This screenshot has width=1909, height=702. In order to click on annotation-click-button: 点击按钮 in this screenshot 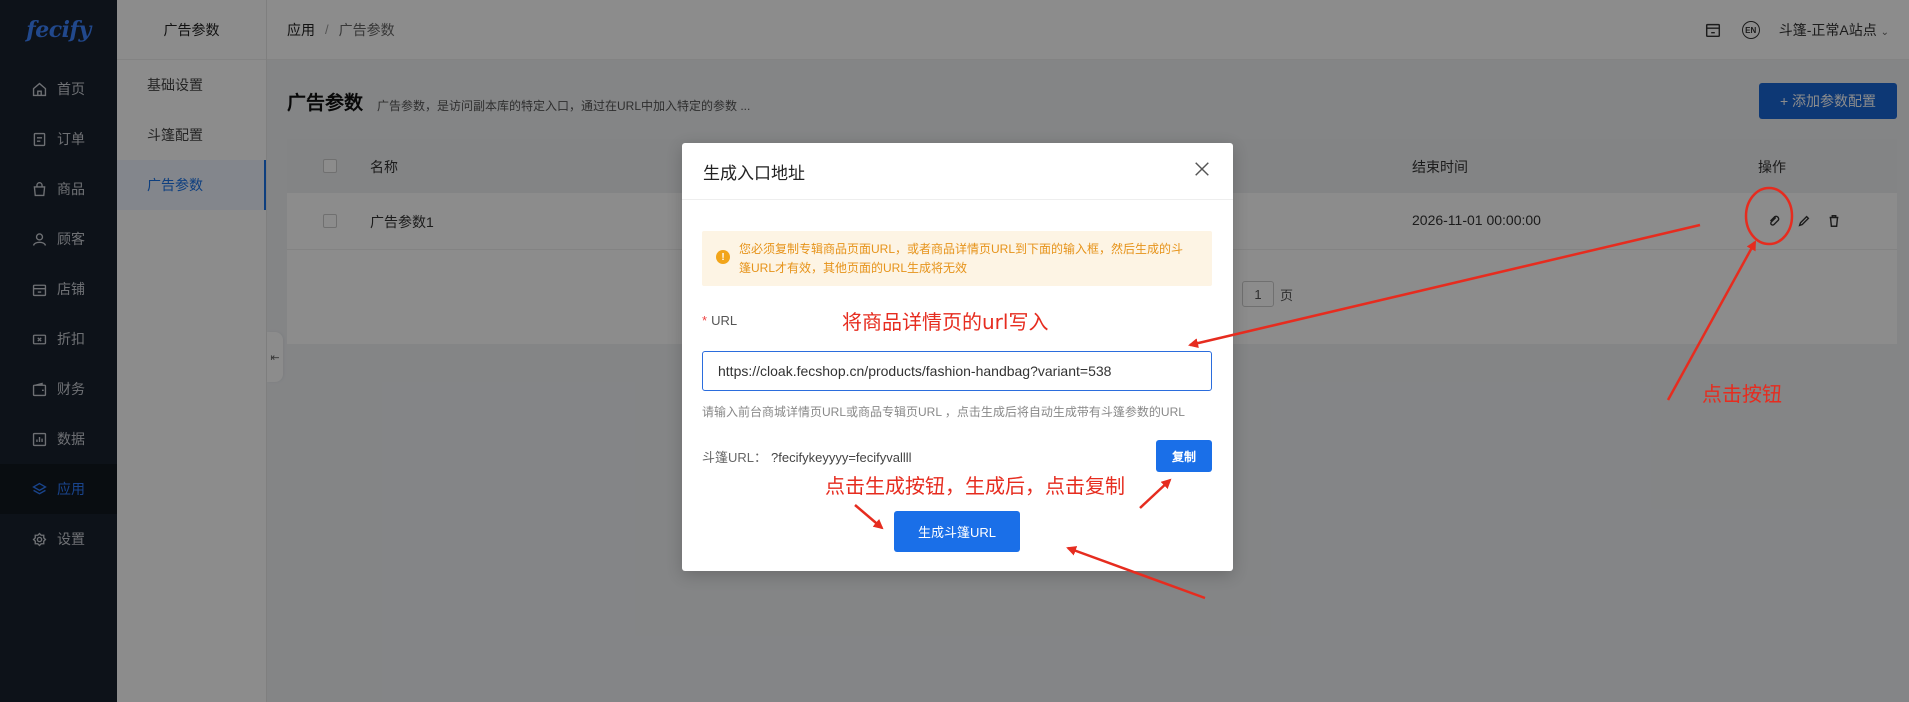, I will do `click(1742, 394)`.